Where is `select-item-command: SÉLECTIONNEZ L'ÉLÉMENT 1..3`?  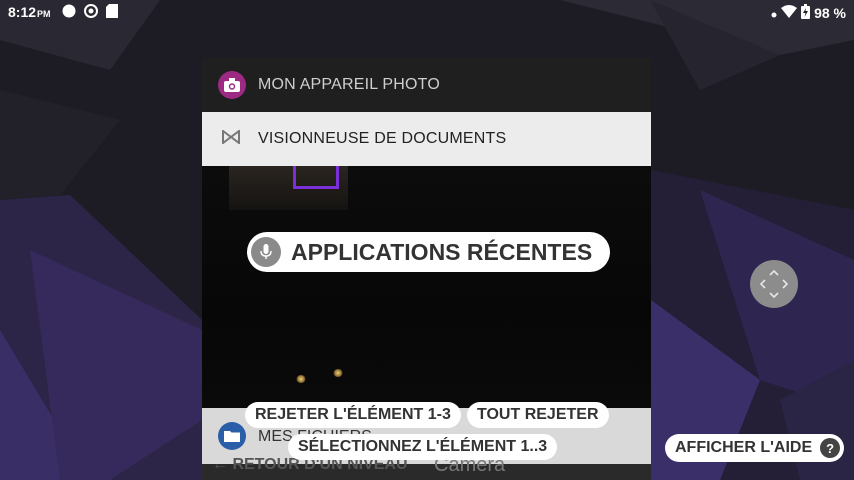 select-item-command: SÉLECTIONNEZ L'ÉLÉMENT 1..3 is located at coordinates (423, 447).